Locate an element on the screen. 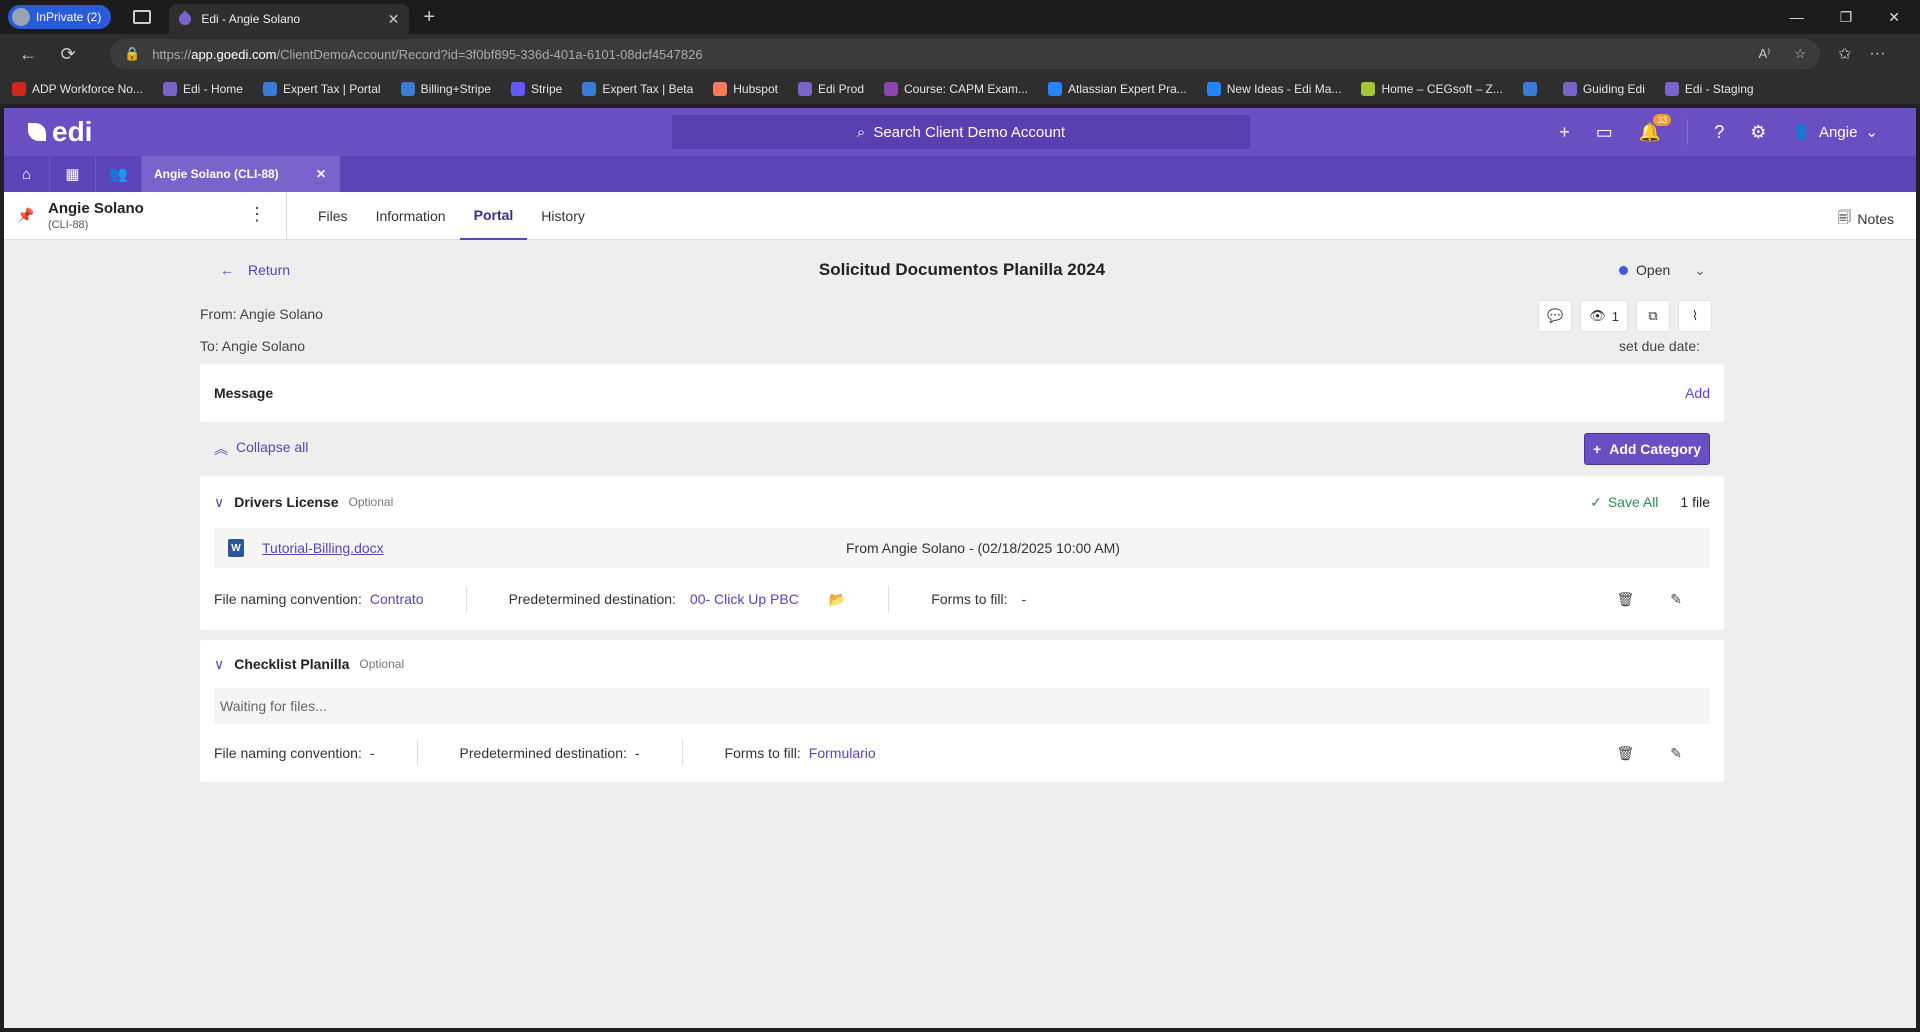  close-window-icon: ✕ is located at coordinates (1894, 17).